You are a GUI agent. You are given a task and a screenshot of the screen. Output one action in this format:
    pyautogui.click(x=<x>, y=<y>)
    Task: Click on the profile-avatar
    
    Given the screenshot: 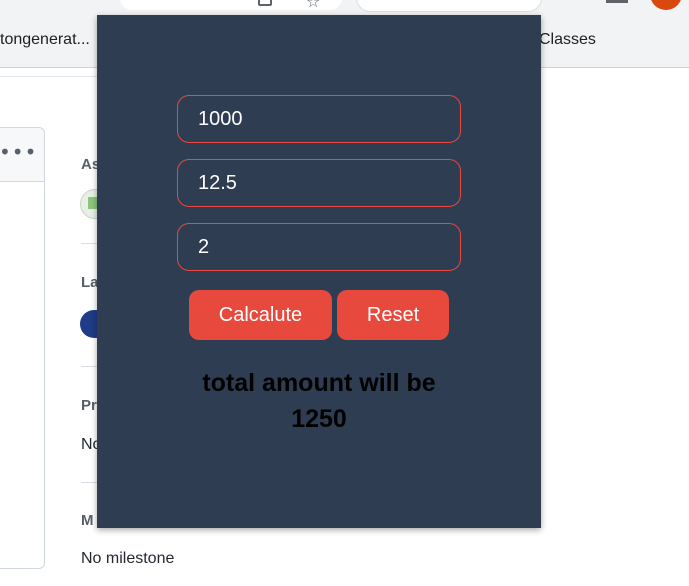 What is the action you would take?
    pyautogui.click(x=666, y=5)
    